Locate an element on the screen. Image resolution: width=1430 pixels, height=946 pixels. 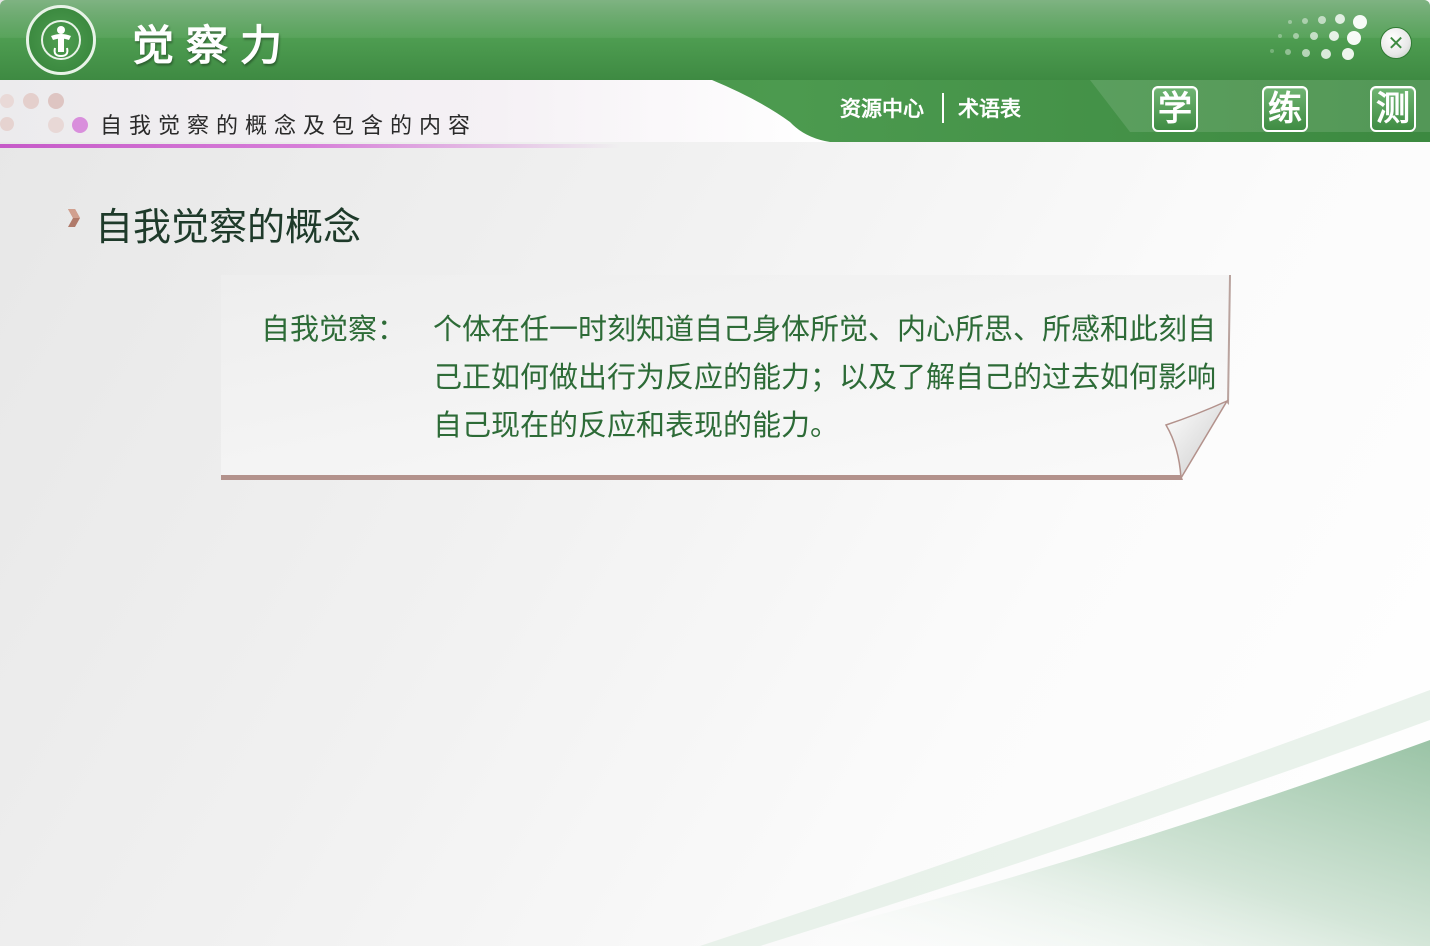
learn-button: 学 is located at coordinates (1175, 109).